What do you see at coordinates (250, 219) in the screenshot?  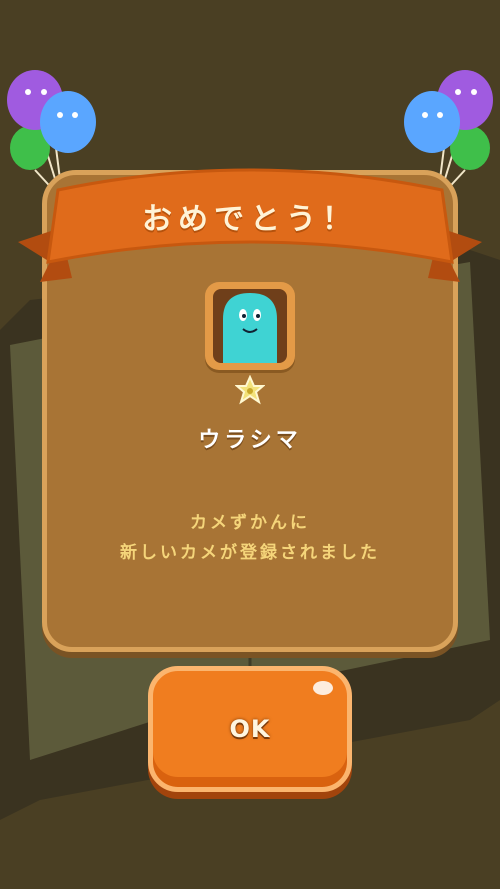 I see `dialog-title: おめでとう！` at bounding box center [250, 219].